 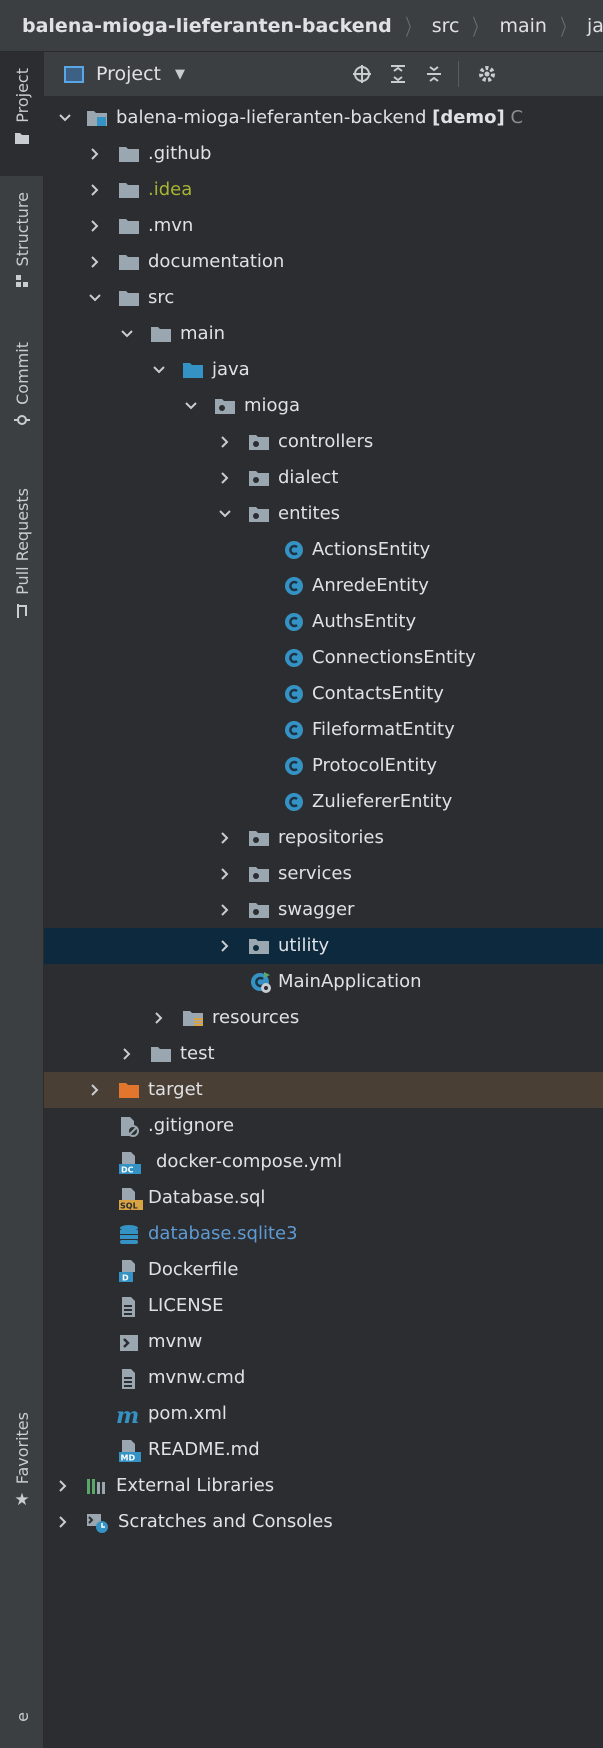 What do you see at coordinates (362, 74) in the screenshot?
I see `locate-file-icon` at bounding box center [362, 74].